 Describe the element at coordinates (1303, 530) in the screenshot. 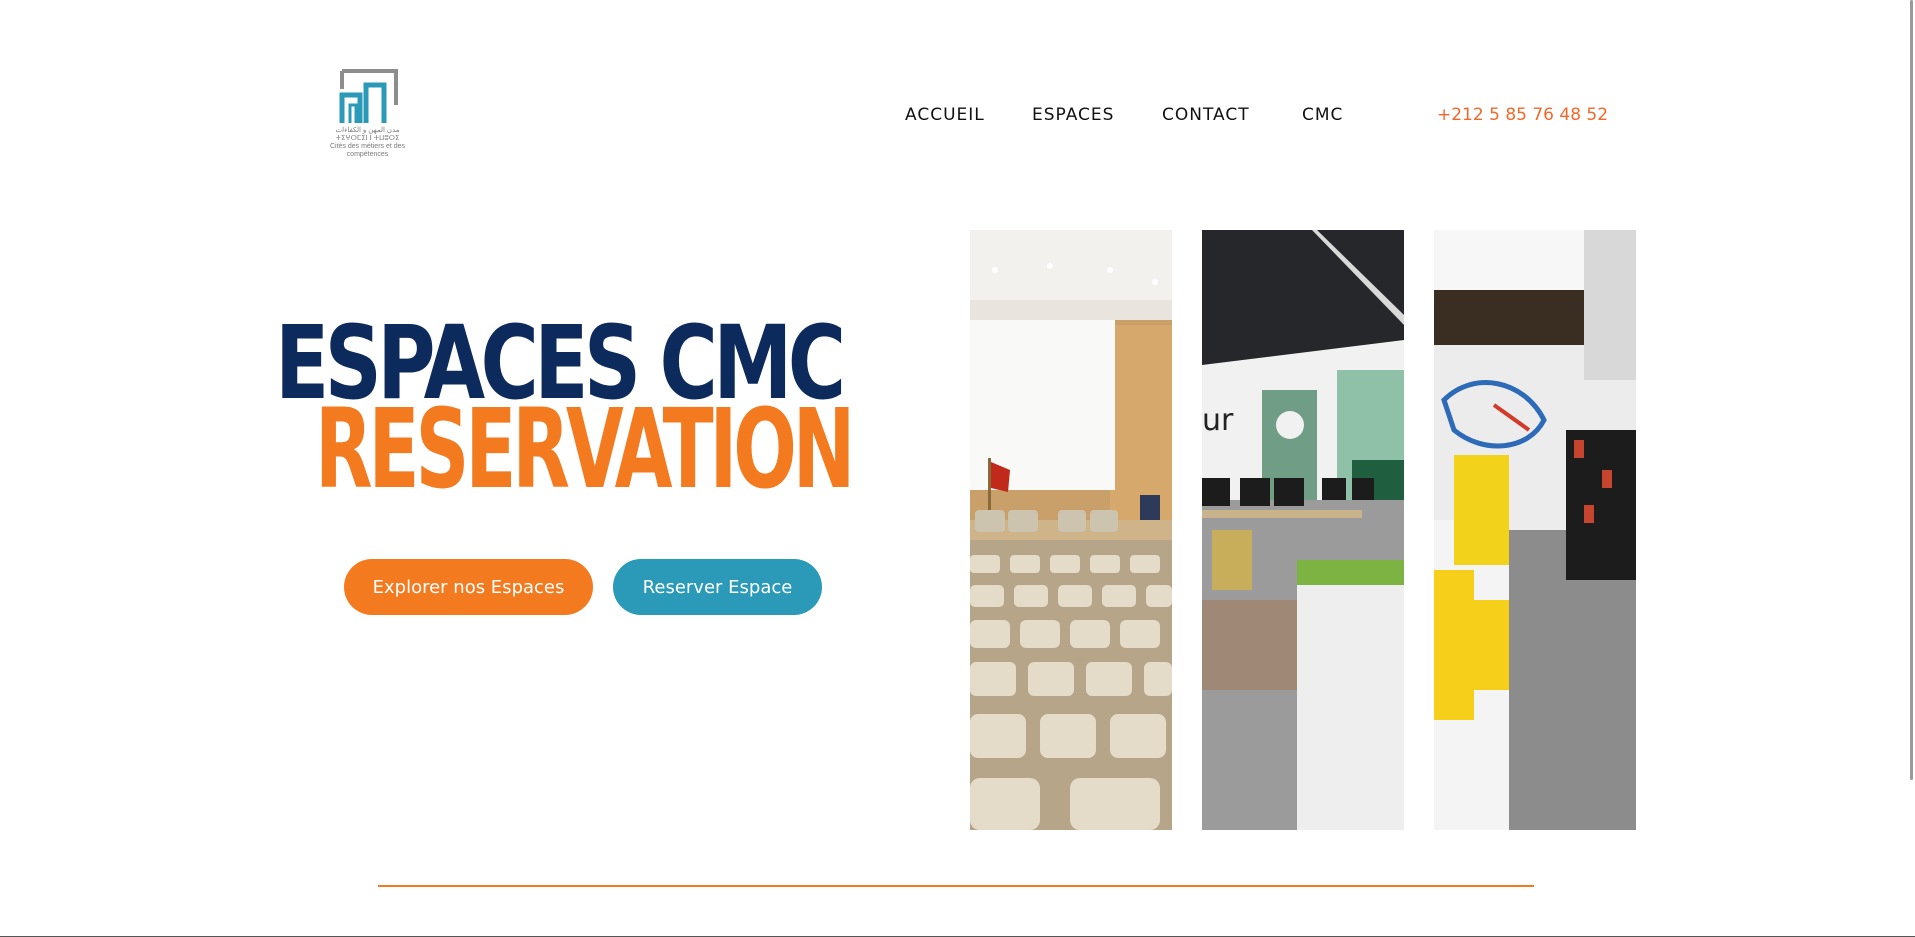

I see `computer-room-photo: ur` at that location.